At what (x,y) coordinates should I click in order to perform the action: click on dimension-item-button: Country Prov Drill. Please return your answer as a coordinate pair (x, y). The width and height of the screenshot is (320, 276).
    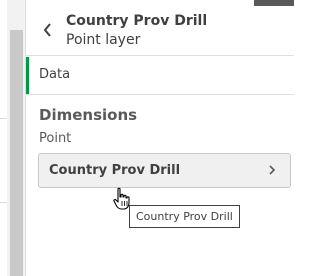
    Looking at the image, I should click on (164, 170).